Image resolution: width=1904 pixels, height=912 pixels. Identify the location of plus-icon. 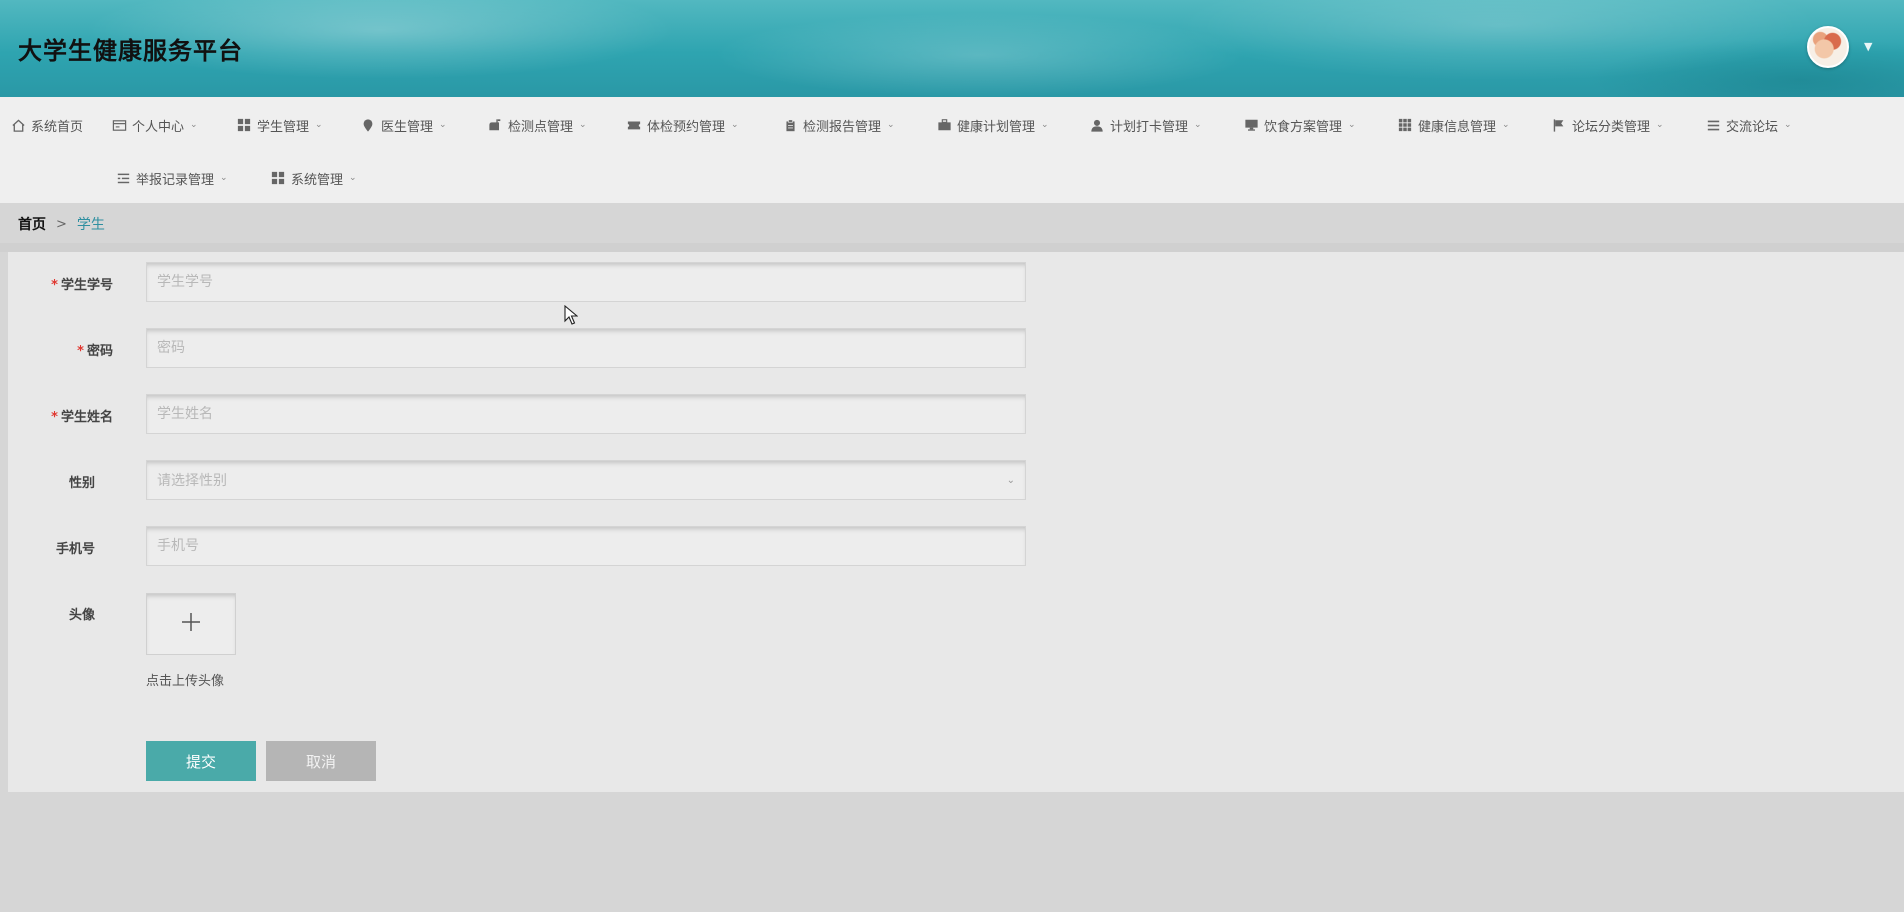
(191, 624).